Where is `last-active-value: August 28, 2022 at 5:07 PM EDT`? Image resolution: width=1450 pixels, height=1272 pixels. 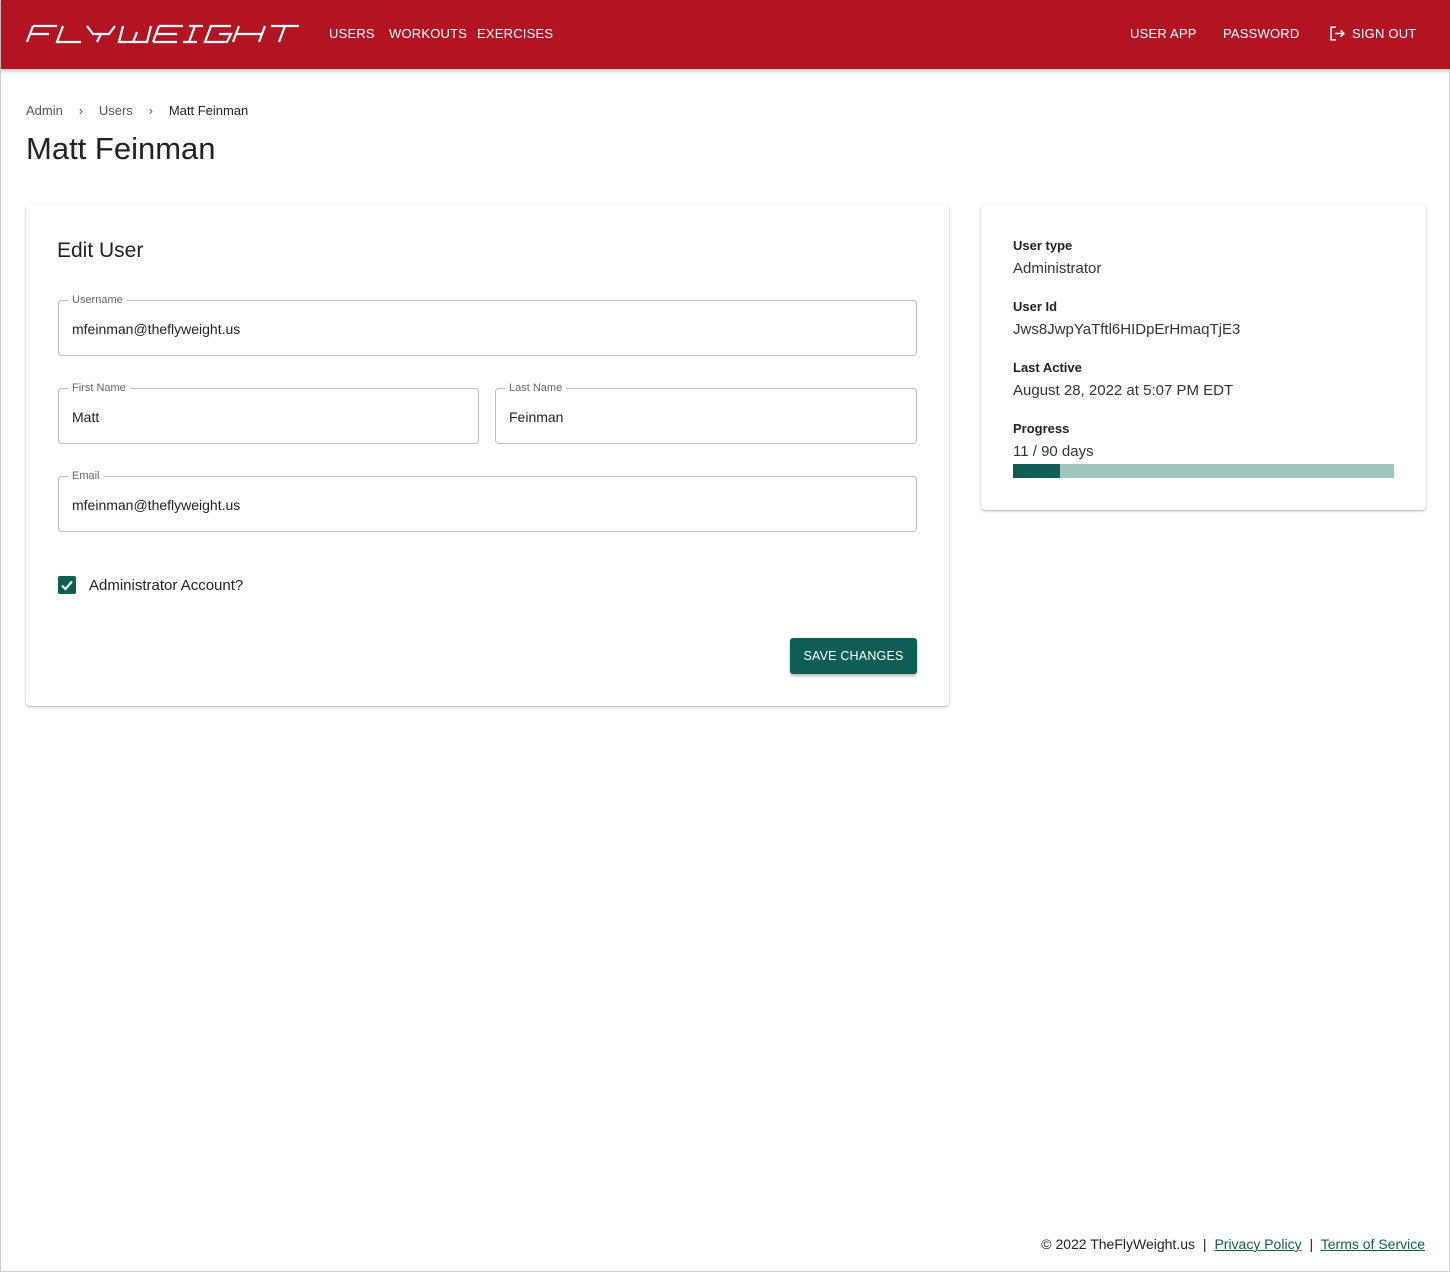
last-active-value: August 28, 2022 at 5:07 PM EDT is located at coordinates (1123, 390).